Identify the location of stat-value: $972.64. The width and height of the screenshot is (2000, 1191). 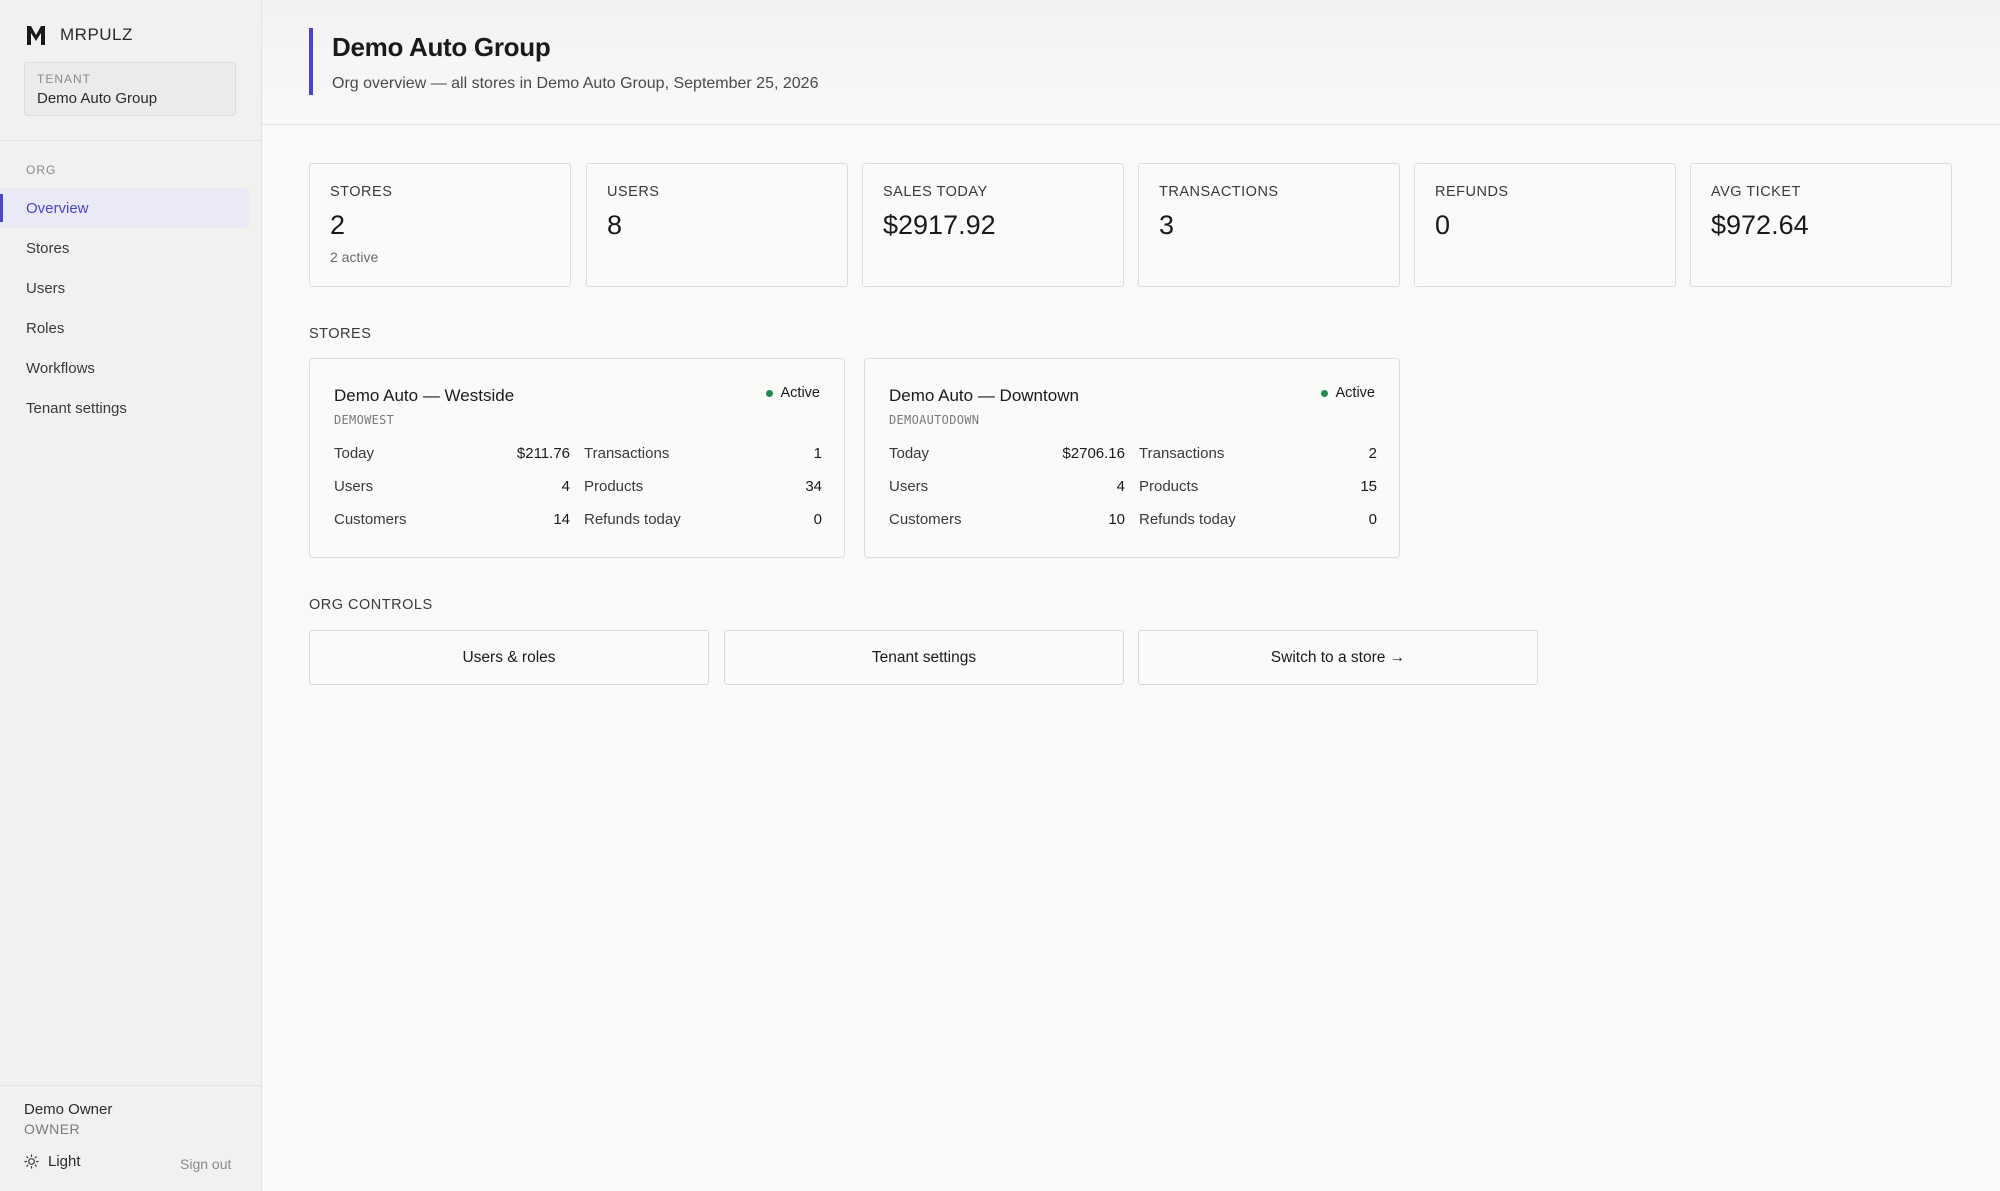
(1760, 225).